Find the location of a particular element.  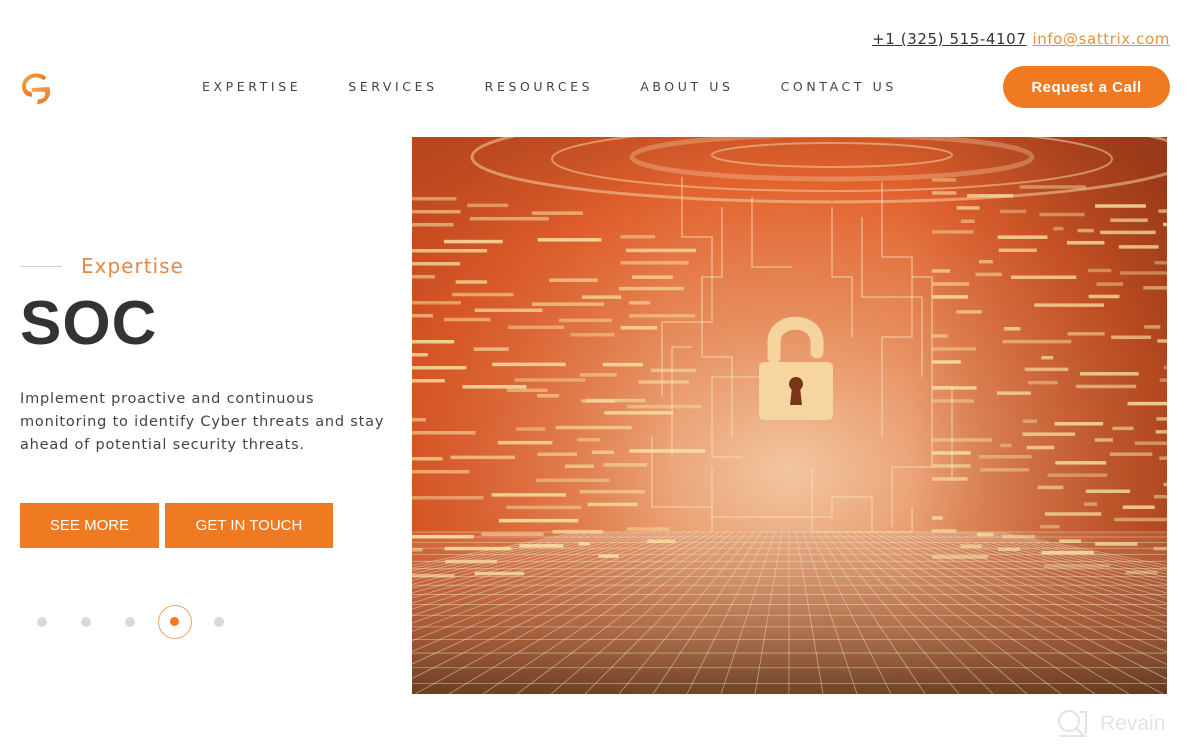

sattrix-s-logo-icon is located at coordinates (37, 88).